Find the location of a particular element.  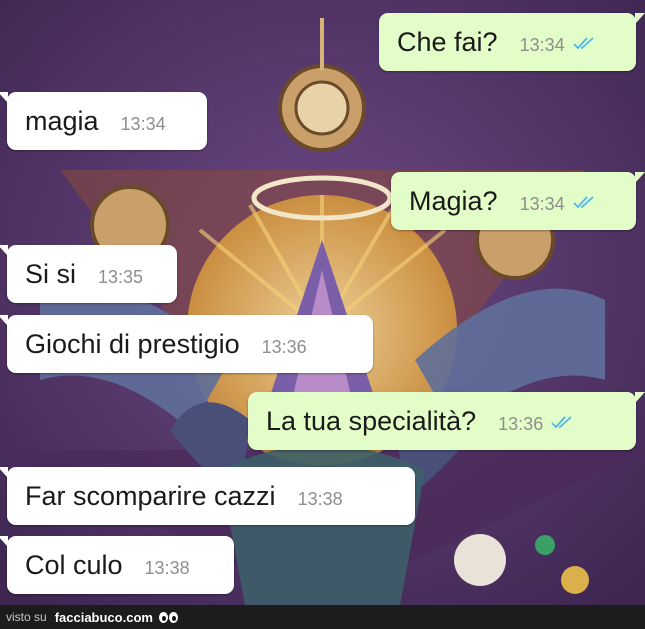

message-bubble-outgoing: La tua specialità? 13:36 is located at coordinates (446, 421).